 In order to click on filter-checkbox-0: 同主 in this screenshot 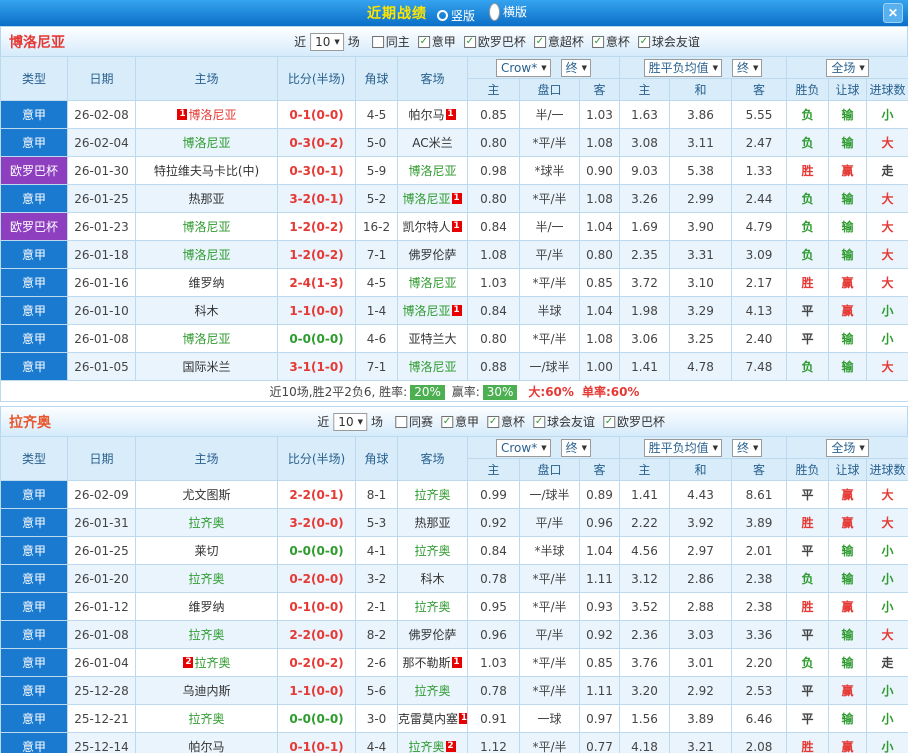, I will do `click(390, 41)`.